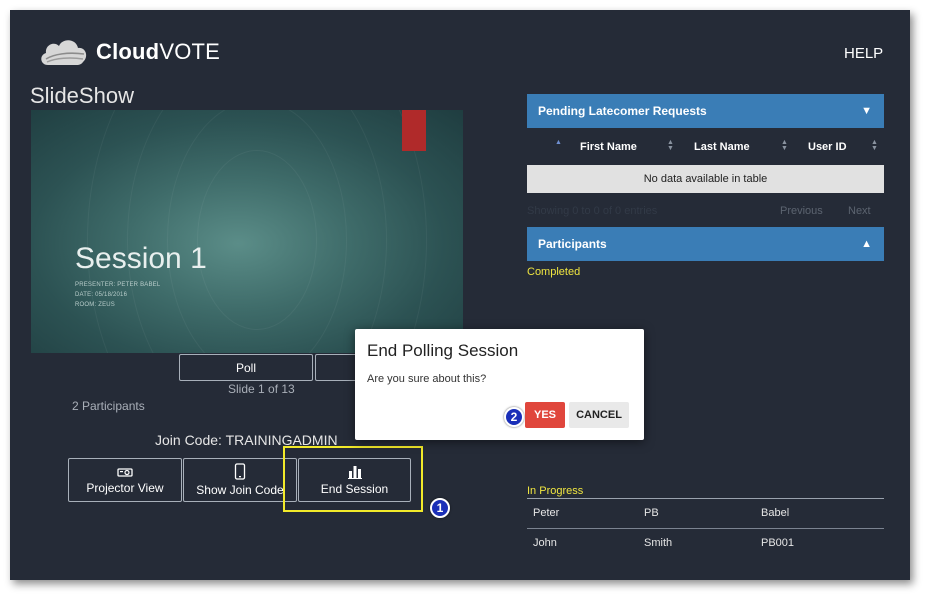 The width and height of the screenshot is (935, 605). What do you see at coordinates (240, 490) in the screenshot?
I see `show-join-code-label: Show Join Code` at bounding box center [240, 490].